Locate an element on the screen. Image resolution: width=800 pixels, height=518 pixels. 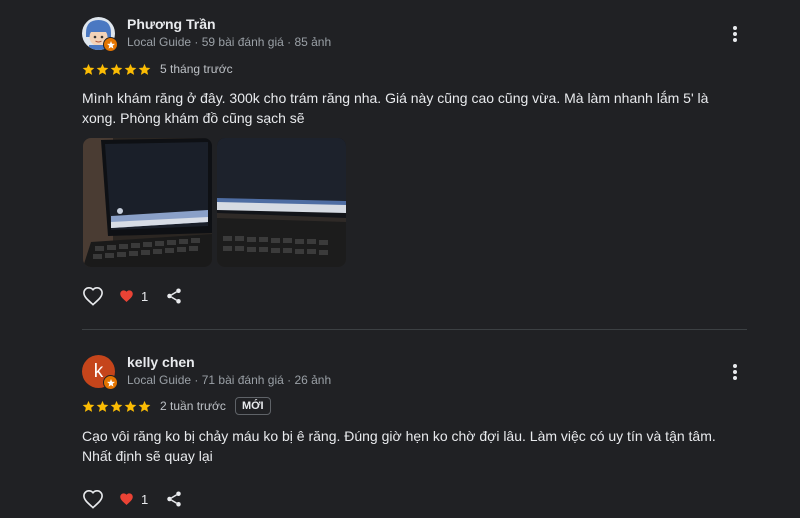
review-time: 2 tuần trước is located at coordinates (193, 406).